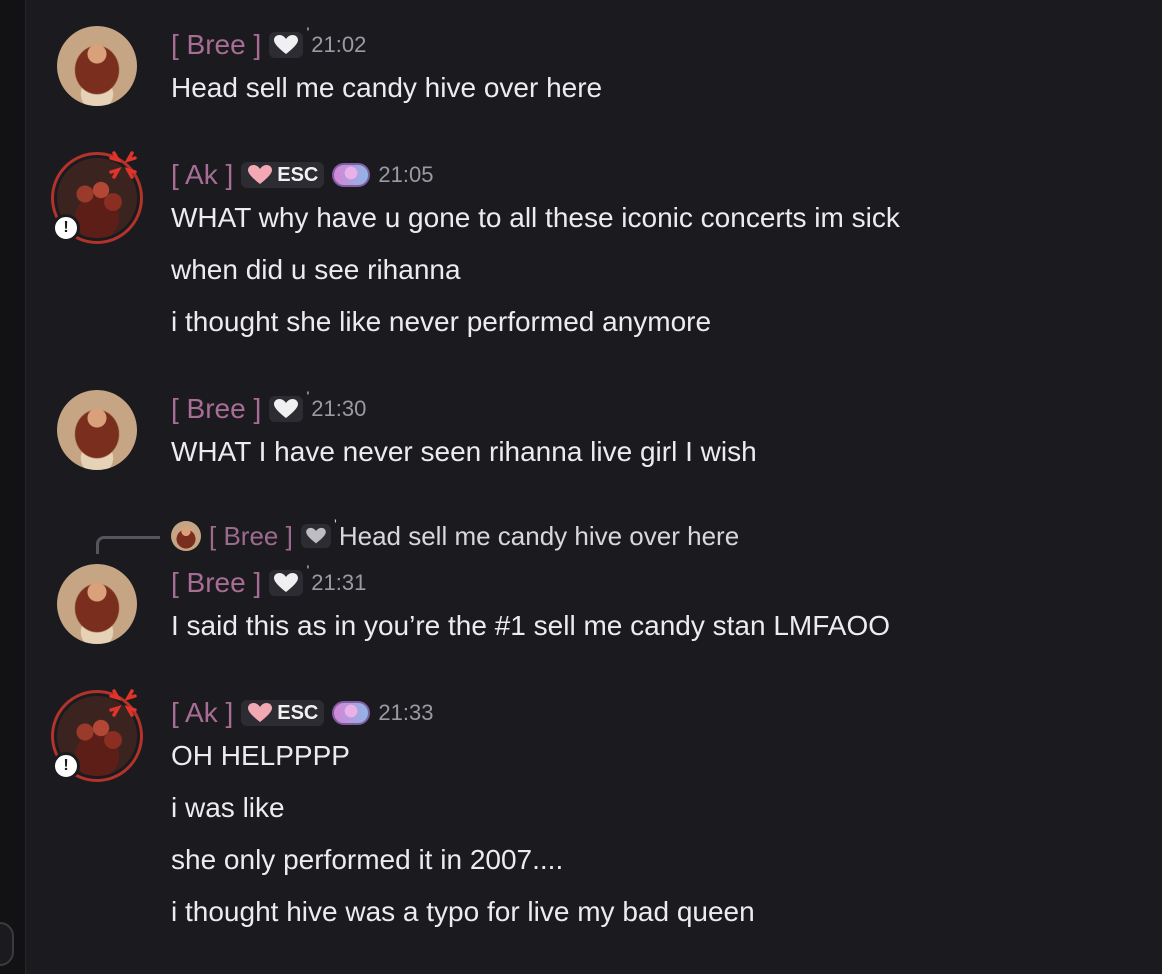 Image resolution: width=1162 pixels, height=974 pixels. What do you see at coordinates (128, 545) in the screenshot?
I see `reply-connector` at bounding box center [128, 545].